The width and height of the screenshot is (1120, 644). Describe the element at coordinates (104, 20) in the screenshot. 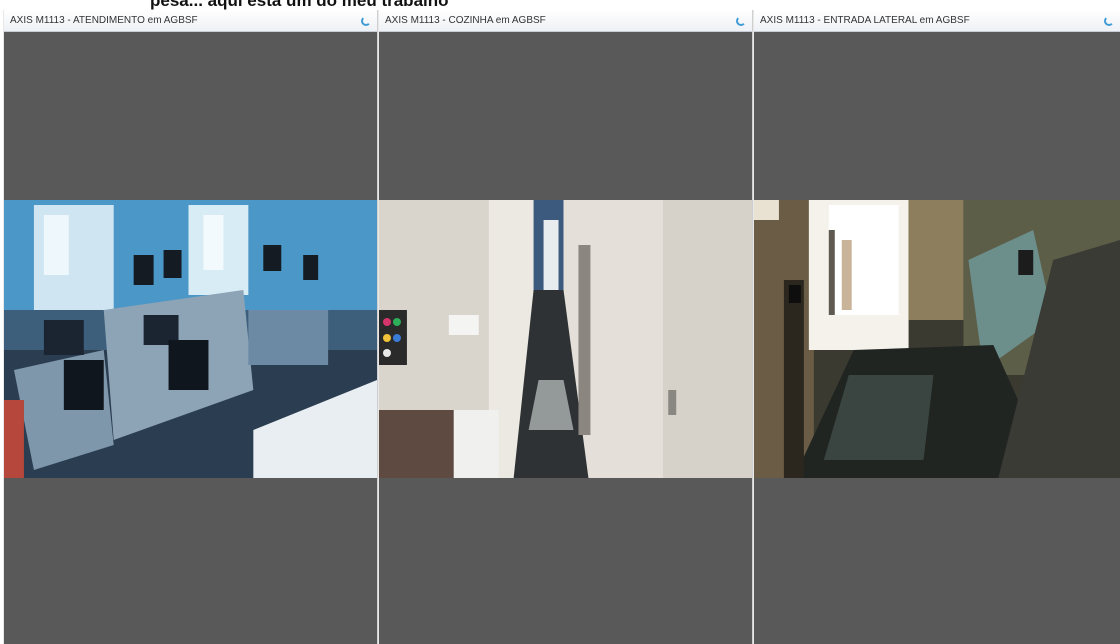

I see `camera-title: AXIS M1113 - ATENDIMENTO em AGBSF` at that location.